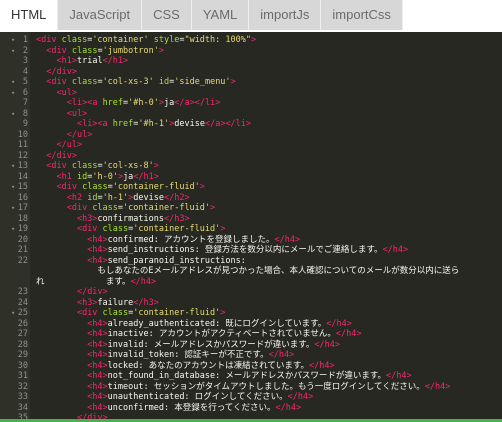 This screenshot has width=502, height=422. I want to click on line-number: 3, so click(25, 61).